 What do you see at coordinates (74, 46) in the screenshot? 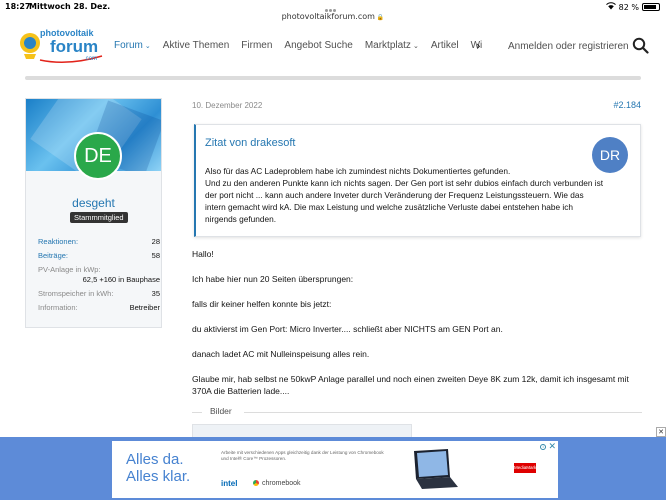
I see `logo-text-main: forum` at bounding box center [74, 46].